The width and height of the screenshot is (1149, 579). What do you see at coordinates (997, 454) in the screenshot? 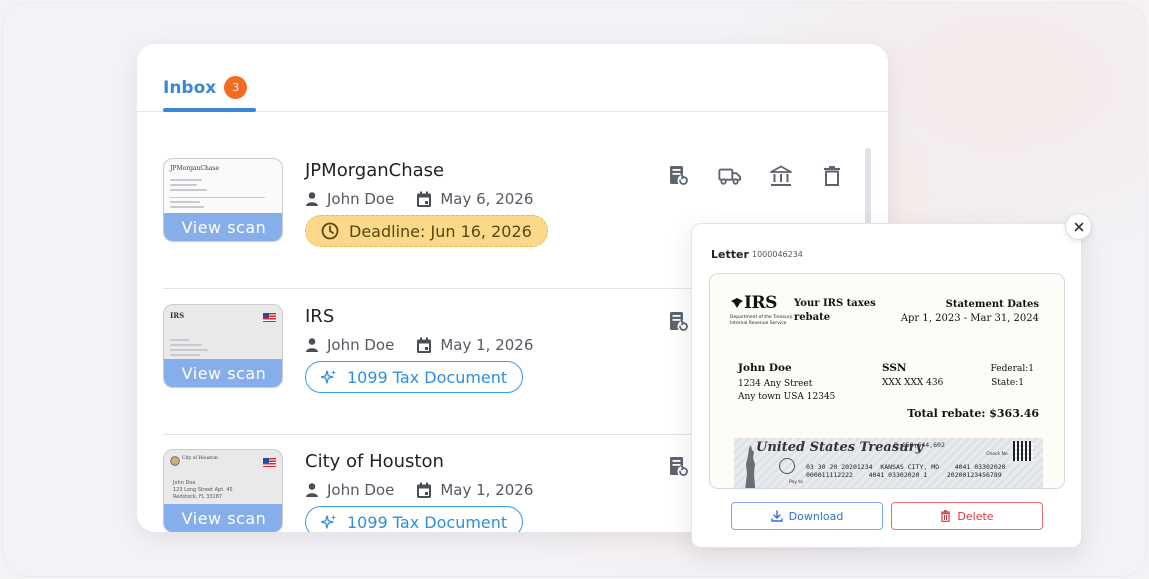
I see `check-no-label: Check No.` at bounding box center [997, 454].